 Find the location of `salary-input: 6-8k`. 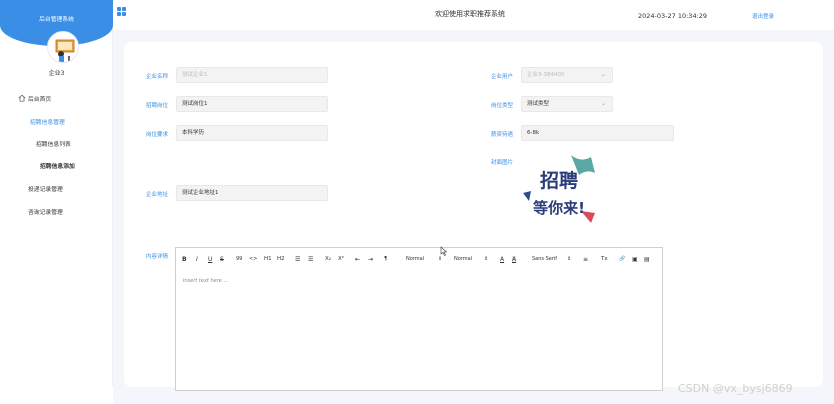

salary-input: 6-8k is located at coordinates (597, 133).